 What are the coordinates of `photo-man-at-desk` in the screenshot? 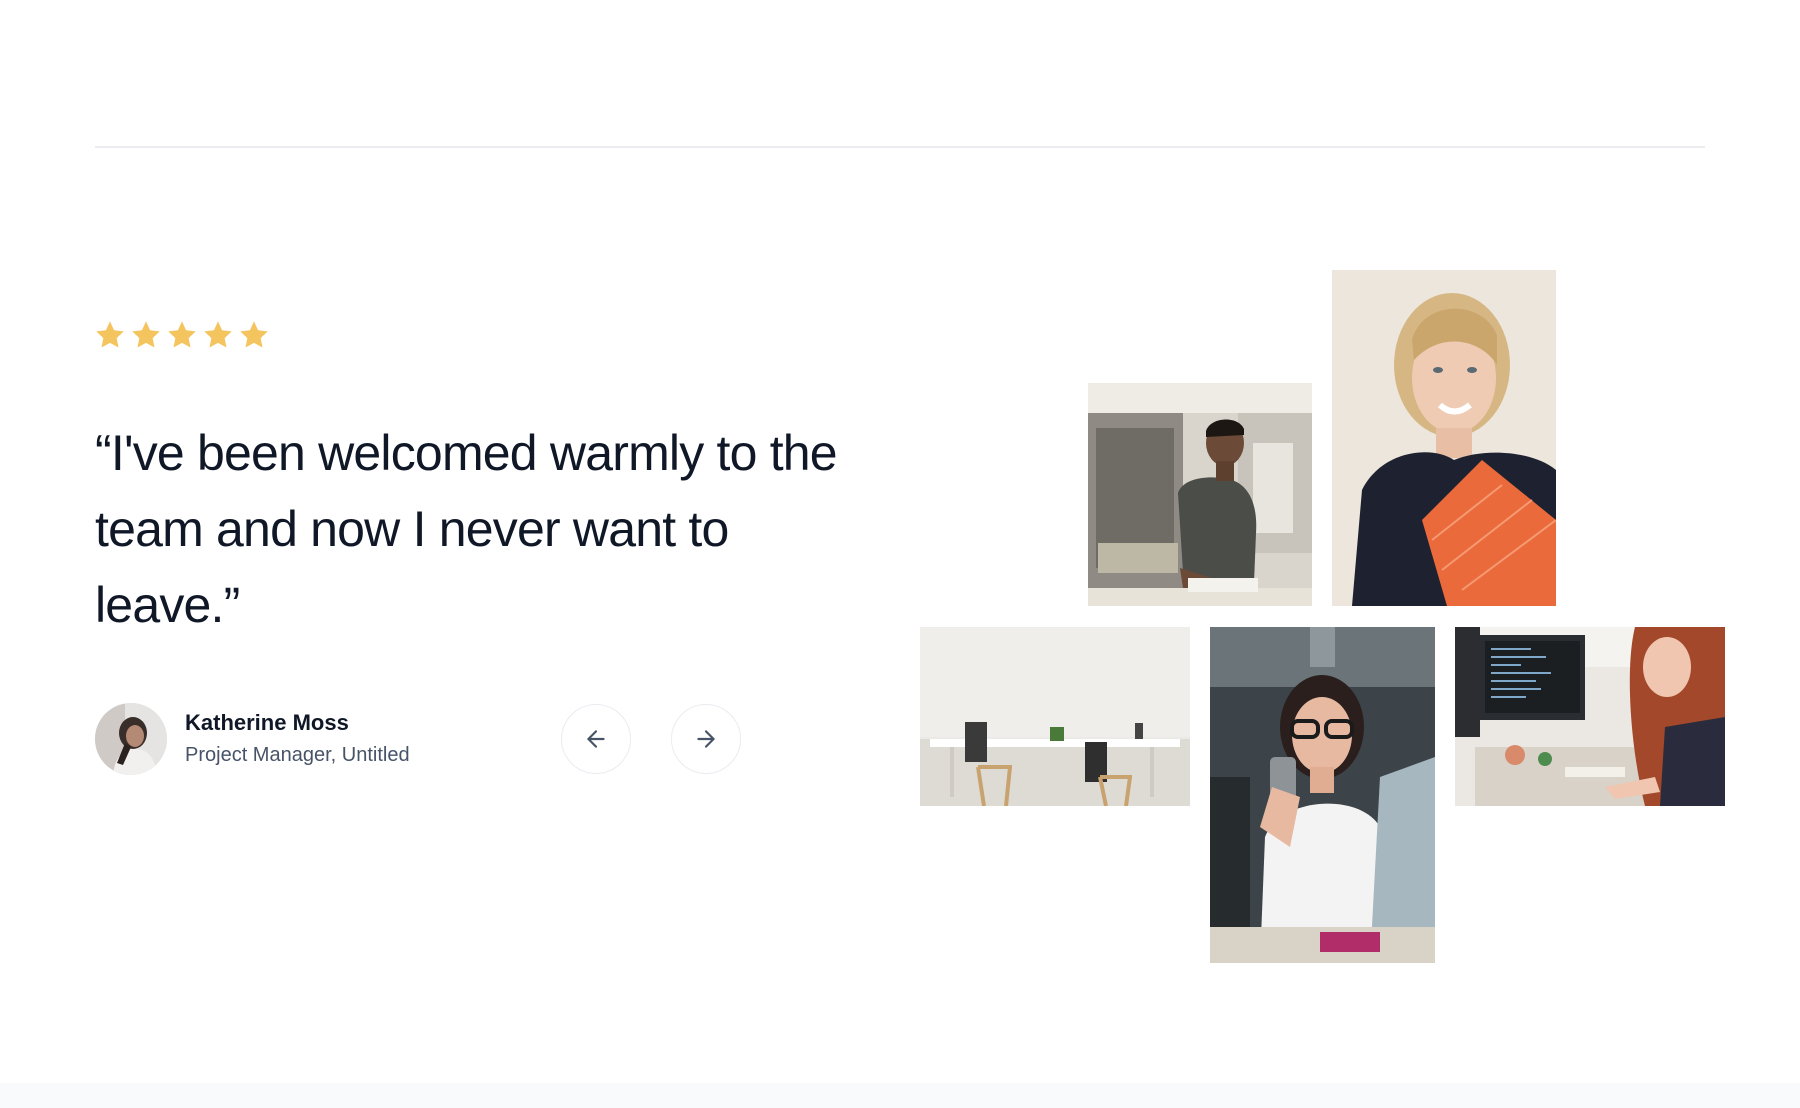 It's located at (1200, 494).